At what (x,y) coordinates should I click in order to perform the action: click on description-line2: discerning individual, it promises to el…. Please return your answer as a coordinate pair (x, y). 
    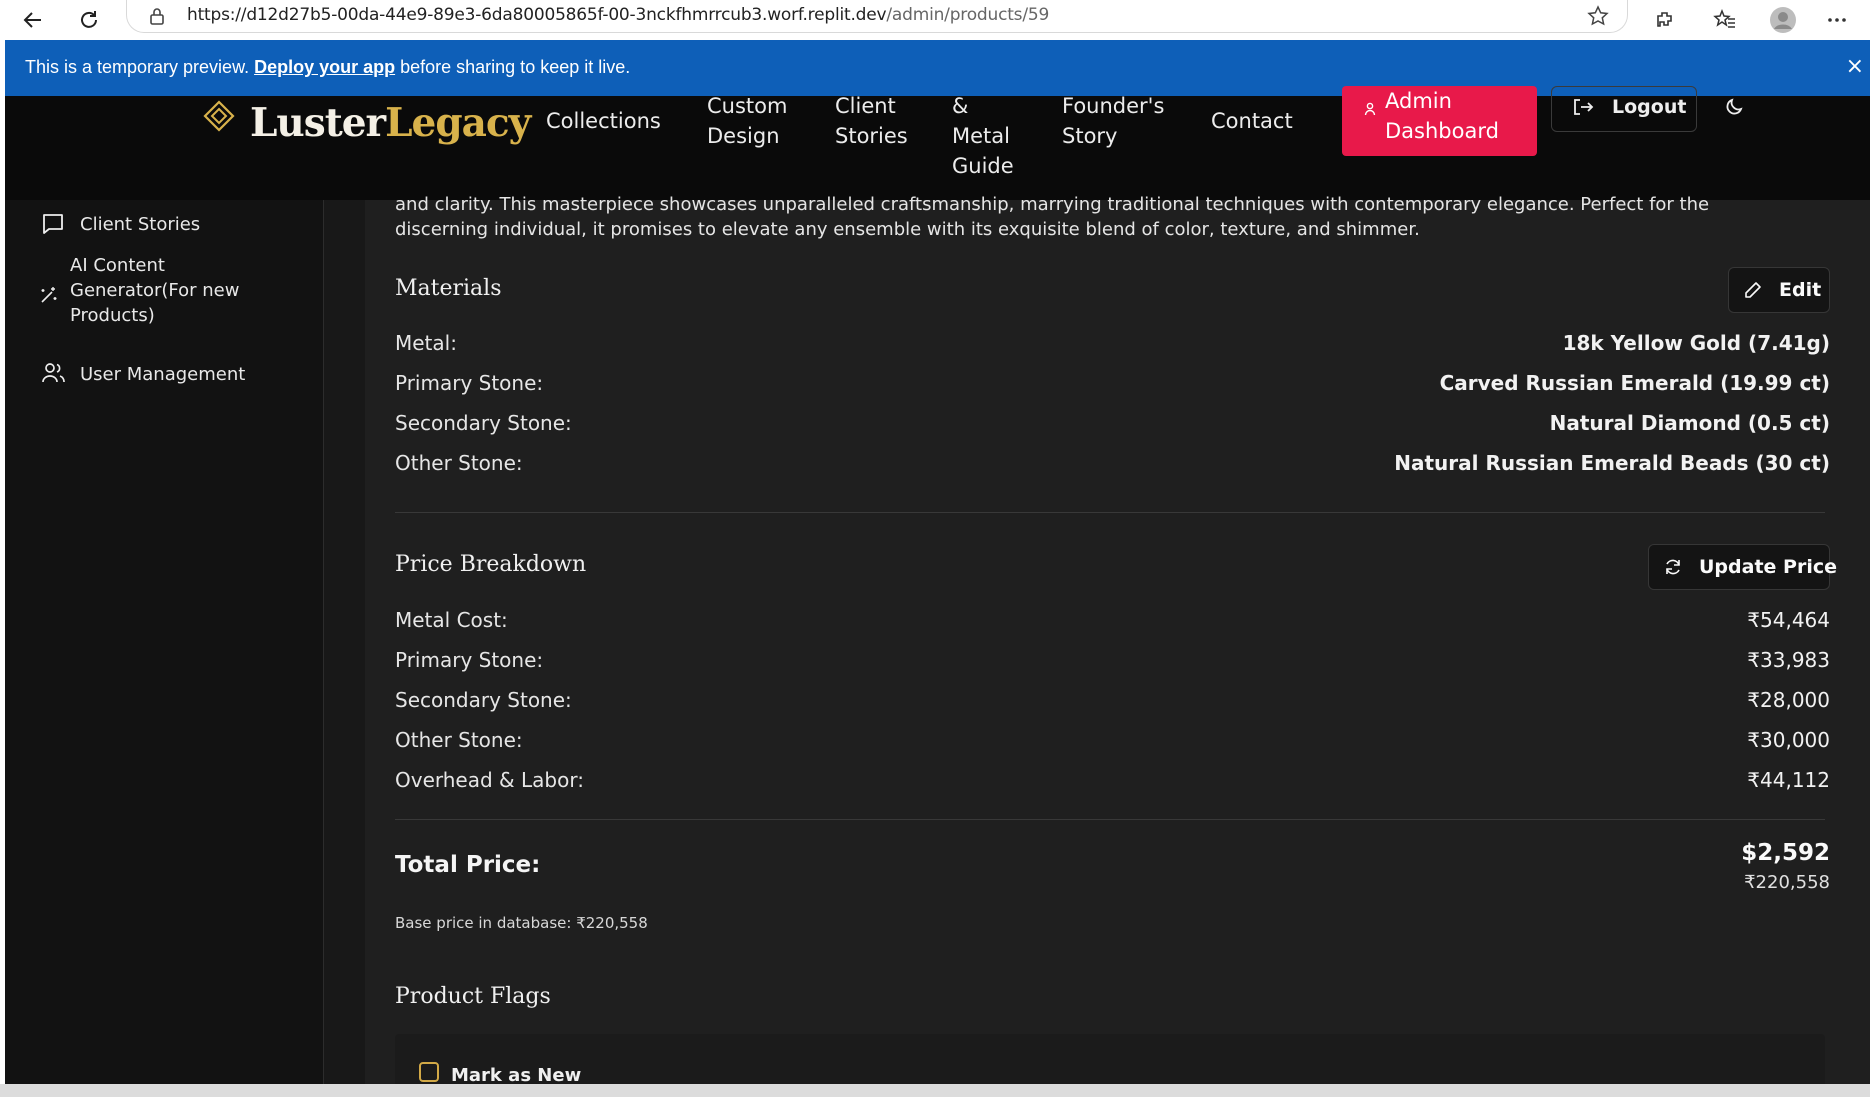
    Looking at the image, I should click on (907, 229).